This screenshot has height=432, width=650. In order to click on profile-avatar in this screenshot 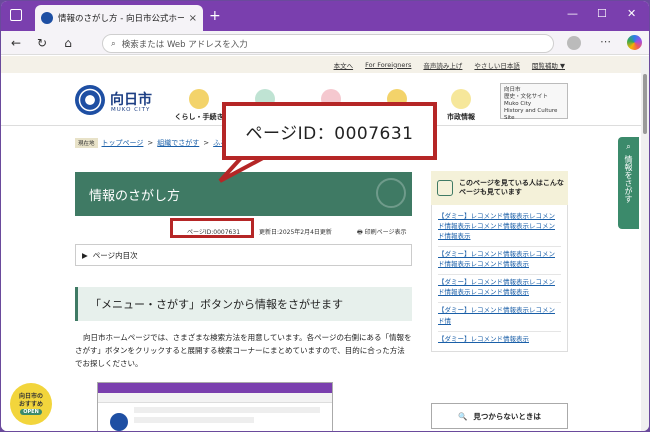, I will do `click(574, 43)`.